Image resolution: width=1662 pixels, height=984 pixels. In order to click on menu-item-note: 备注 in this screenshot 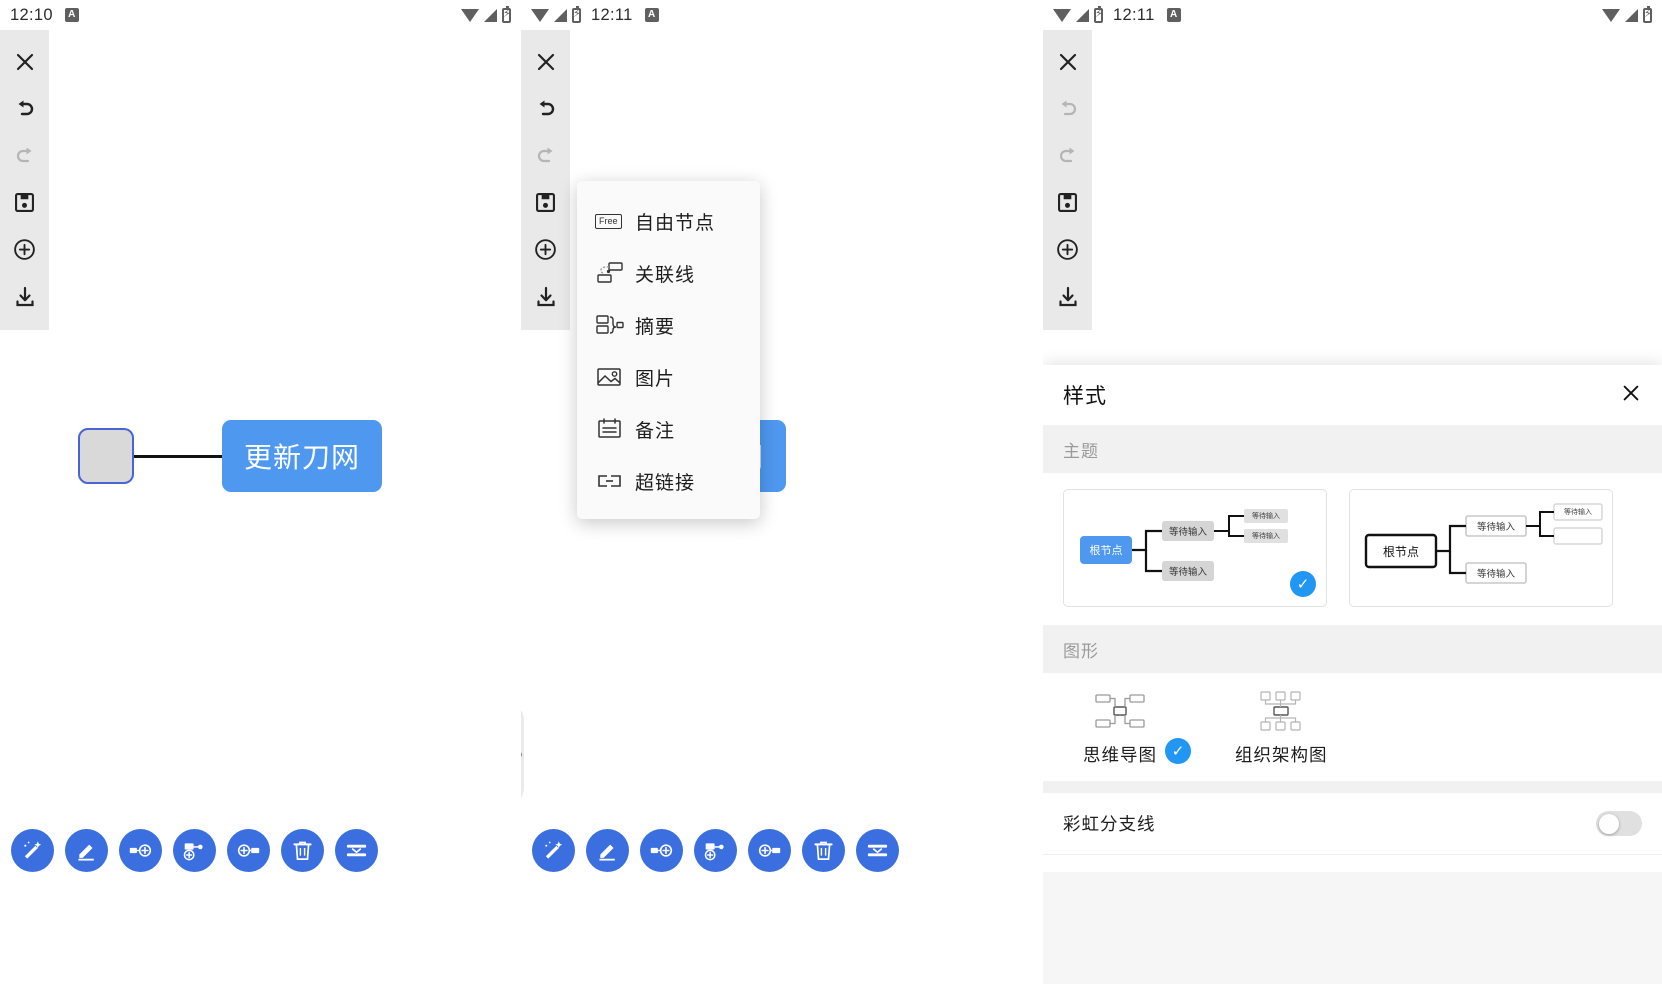, I will do `click(668, 429)`.